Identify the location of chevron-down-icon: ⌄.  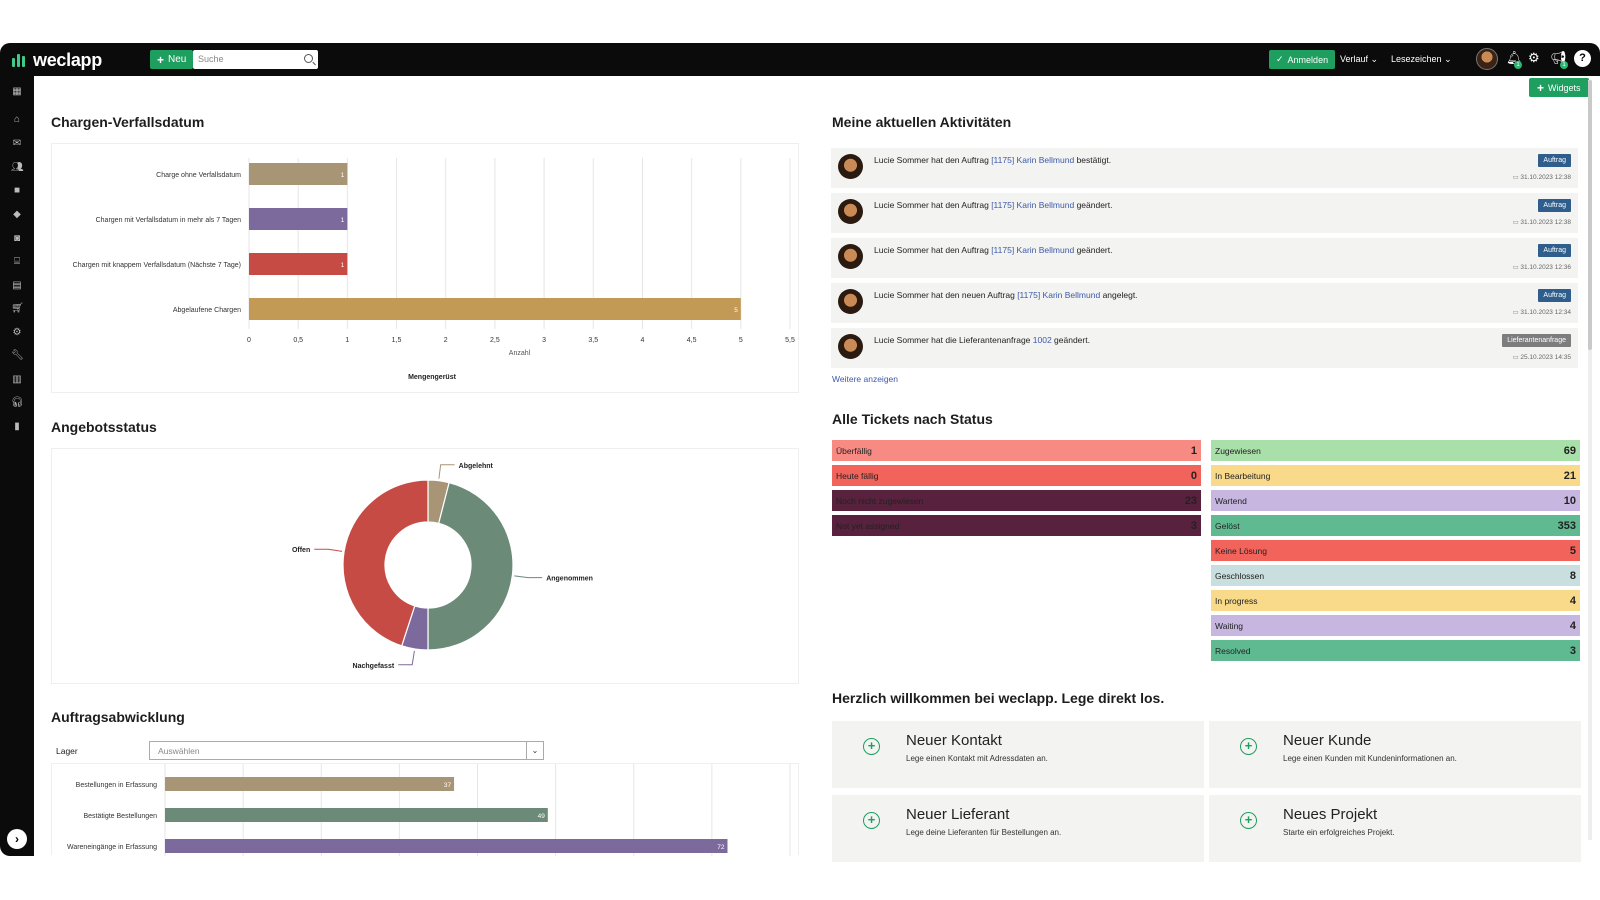
(534, 750).